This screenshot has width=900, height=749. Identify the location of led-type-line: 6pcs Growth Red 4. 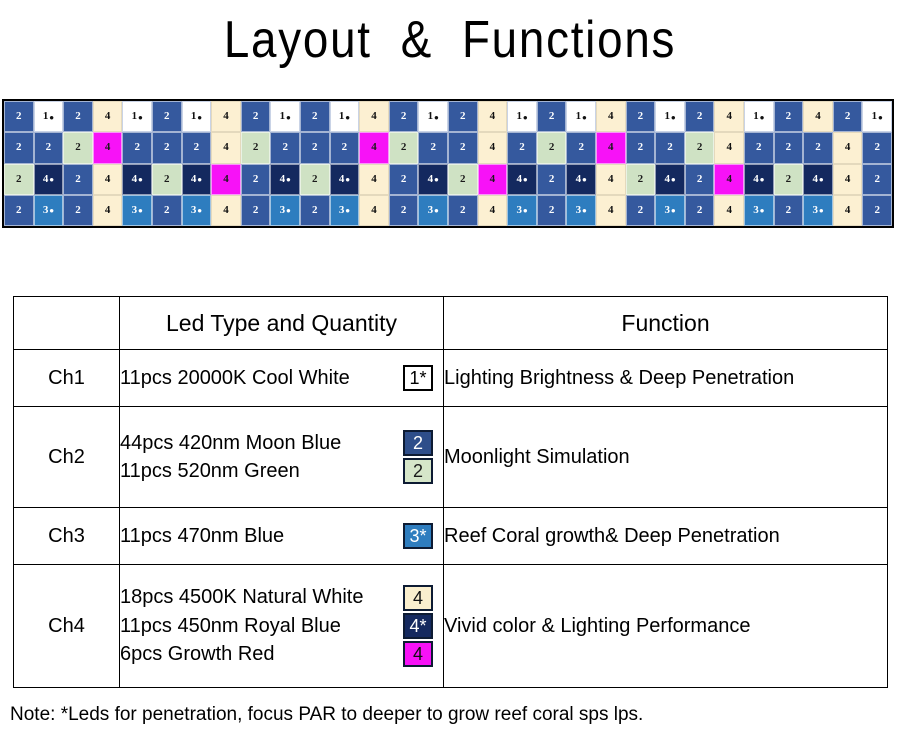
(281, 654).